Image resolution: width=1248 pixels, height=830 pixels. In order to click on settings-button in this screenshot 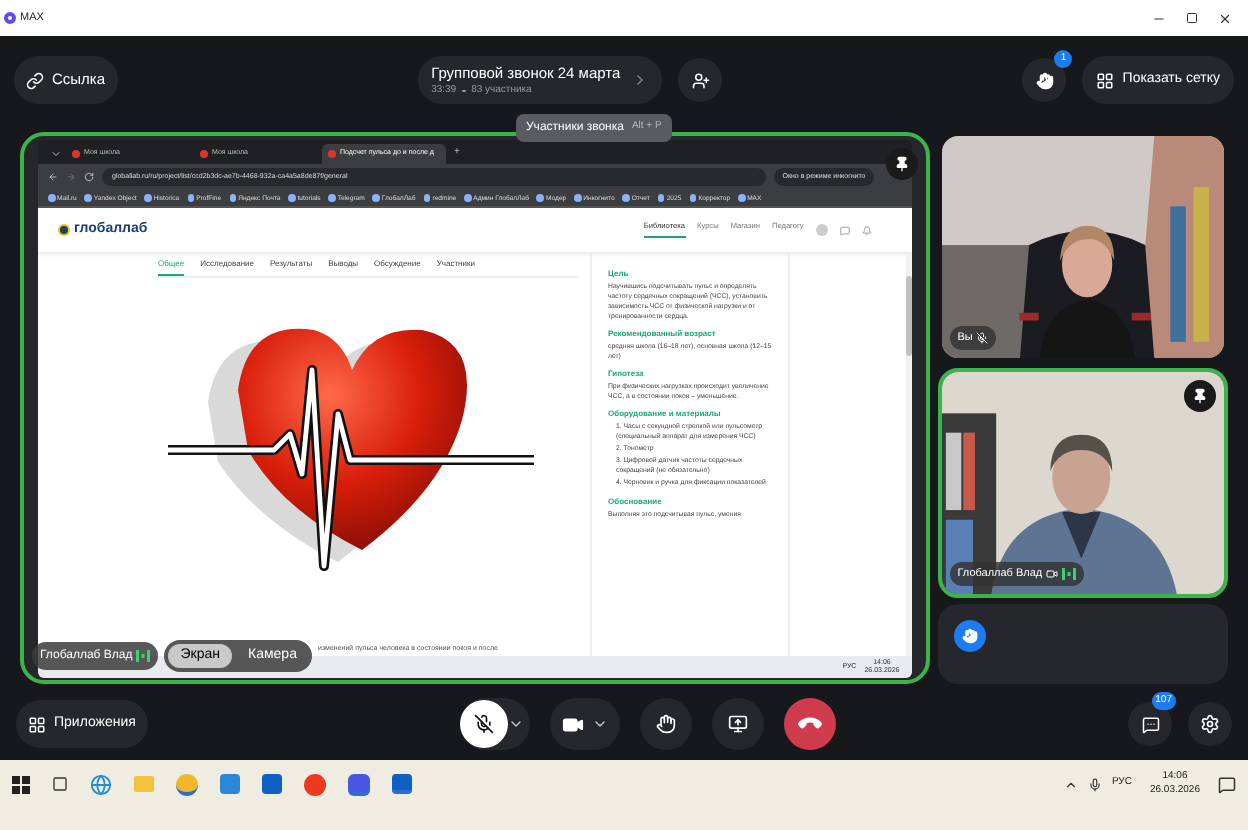, I will do `click(1210, 724)`.